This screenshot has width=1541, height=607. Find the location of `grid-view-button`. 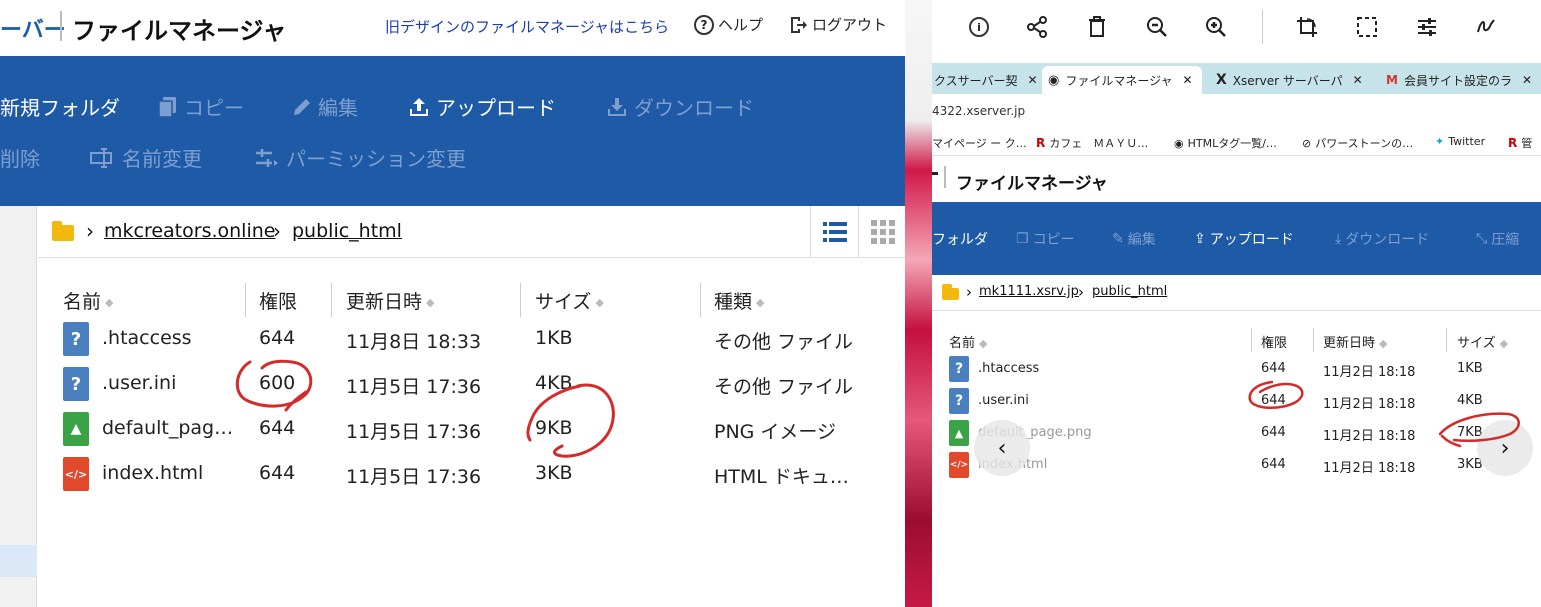

grid-view-button is located at coordinates (881, 232).